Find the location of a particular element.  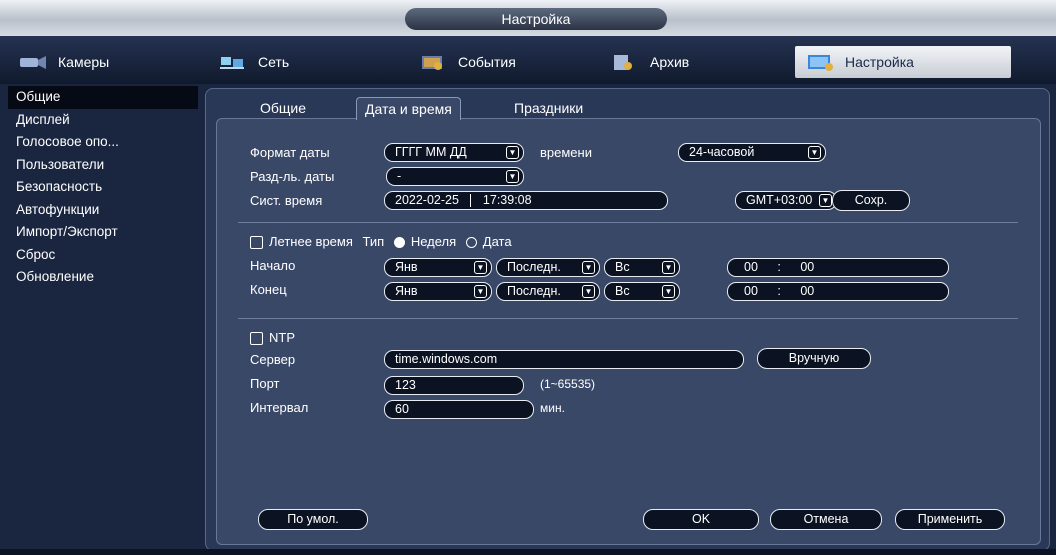

default-button: По умол. is located at coordinates (313, 519).